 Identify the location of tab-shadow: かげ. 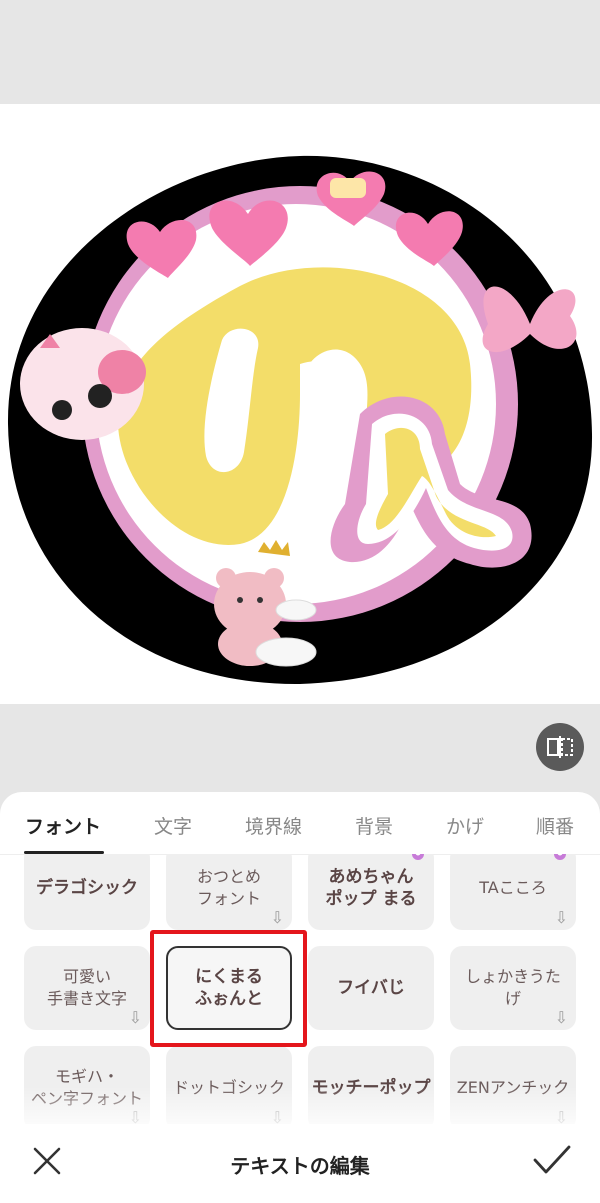
(465, 825).